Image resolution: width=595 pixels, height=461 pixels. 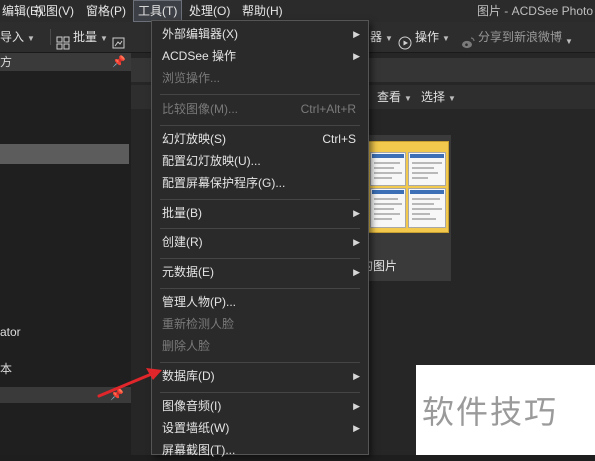 I want to click on menu-item-batch: 批量(B) ▶, so click(x=261, y=213).